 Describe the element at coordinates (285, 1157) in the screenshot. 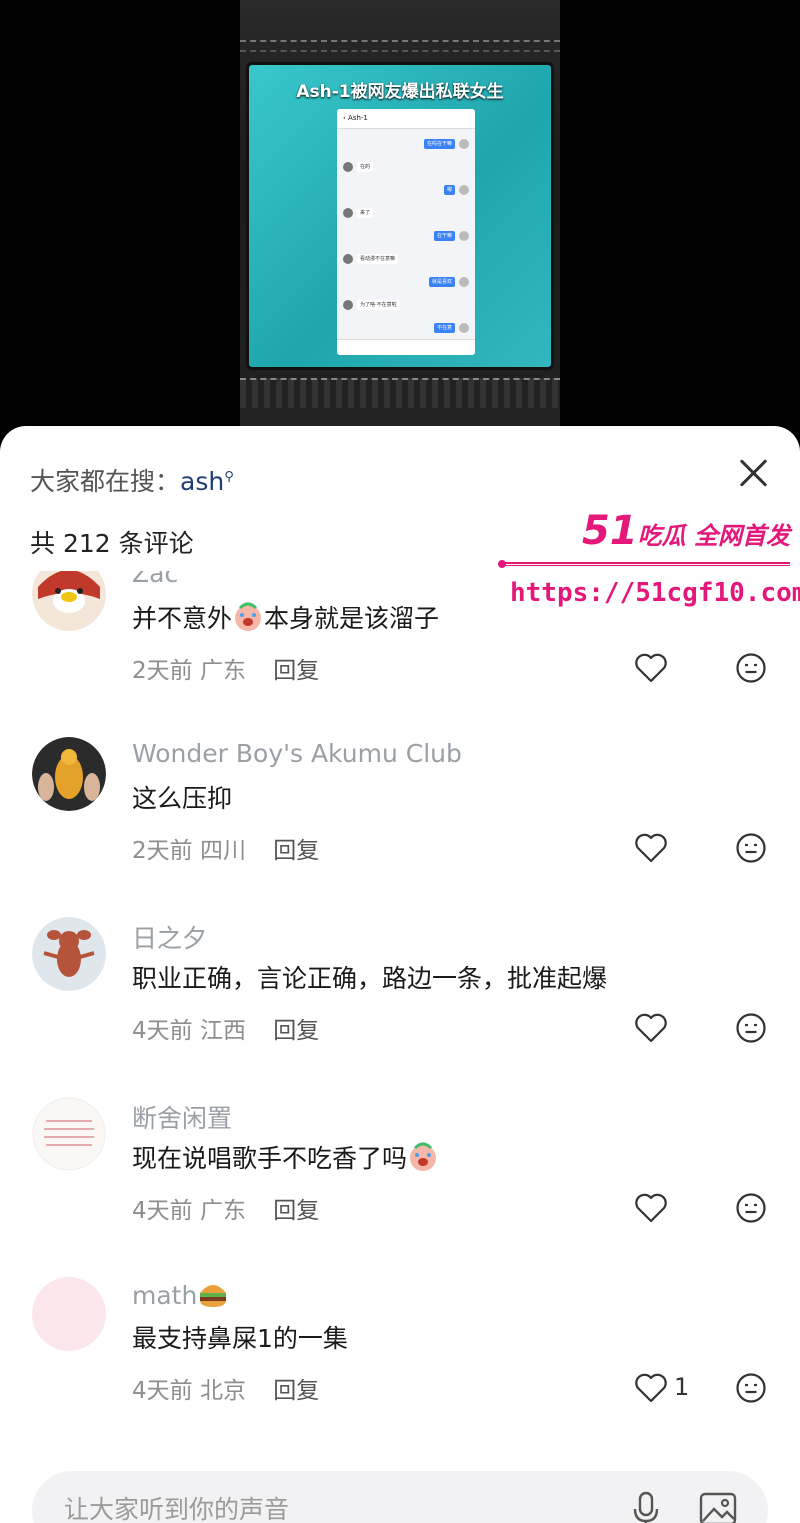

I see `comment-text: 现在说唱歌手不吃香了吗` at that location.